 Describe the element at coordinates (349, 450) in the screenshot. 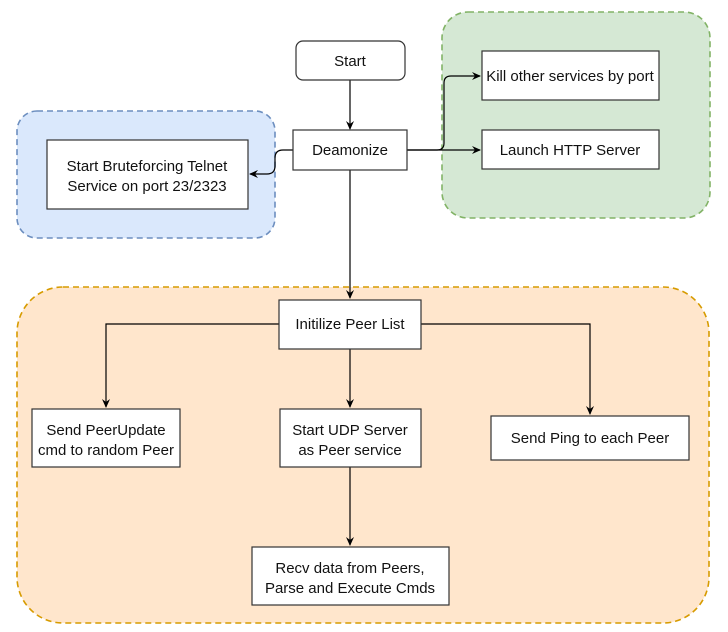

I see `node-start-udp-line2: as Peer service` at that location.